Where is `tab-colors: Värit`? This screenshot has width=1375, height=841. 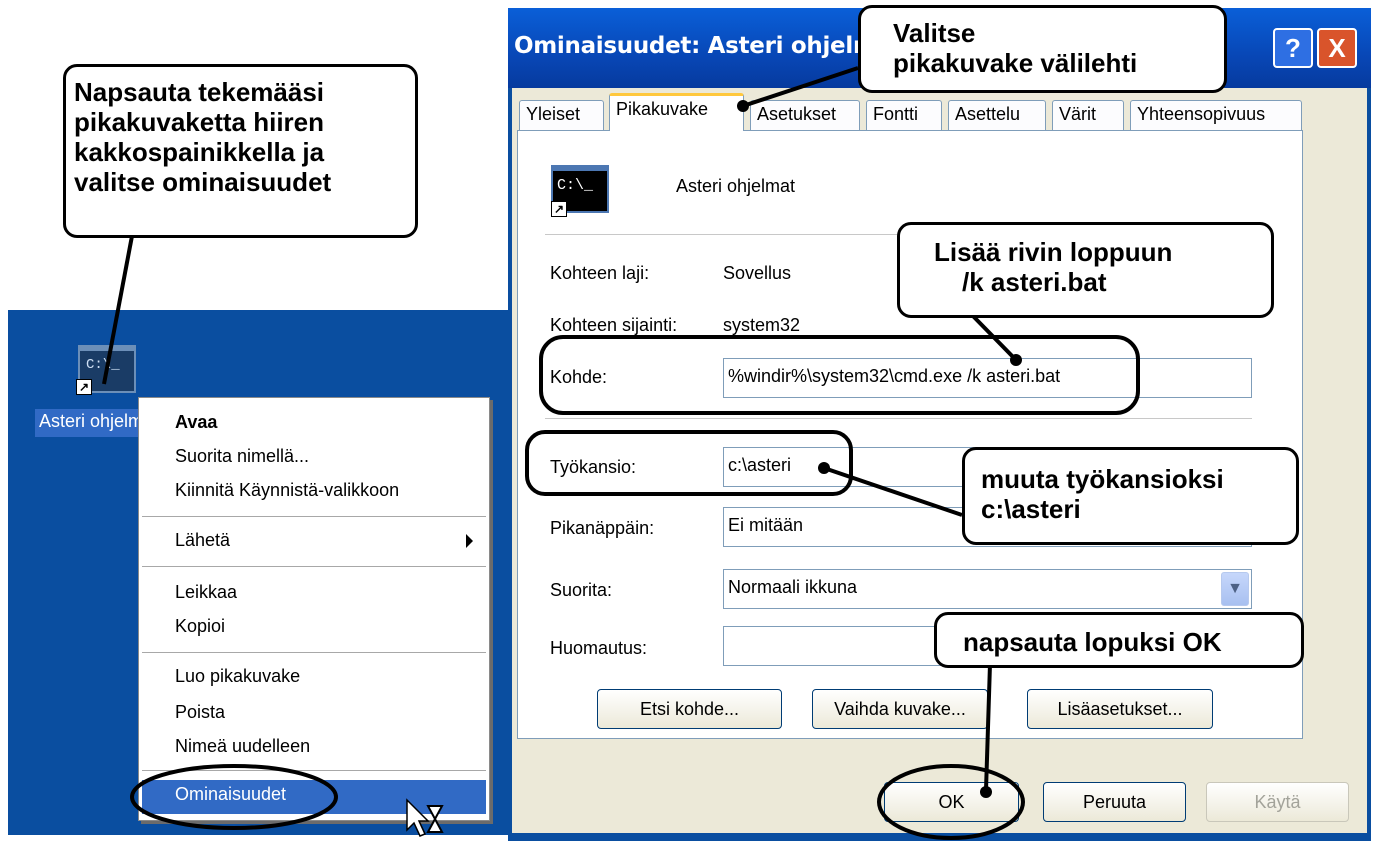
tab-colors: Värit is located at coordinates (1088, 115).